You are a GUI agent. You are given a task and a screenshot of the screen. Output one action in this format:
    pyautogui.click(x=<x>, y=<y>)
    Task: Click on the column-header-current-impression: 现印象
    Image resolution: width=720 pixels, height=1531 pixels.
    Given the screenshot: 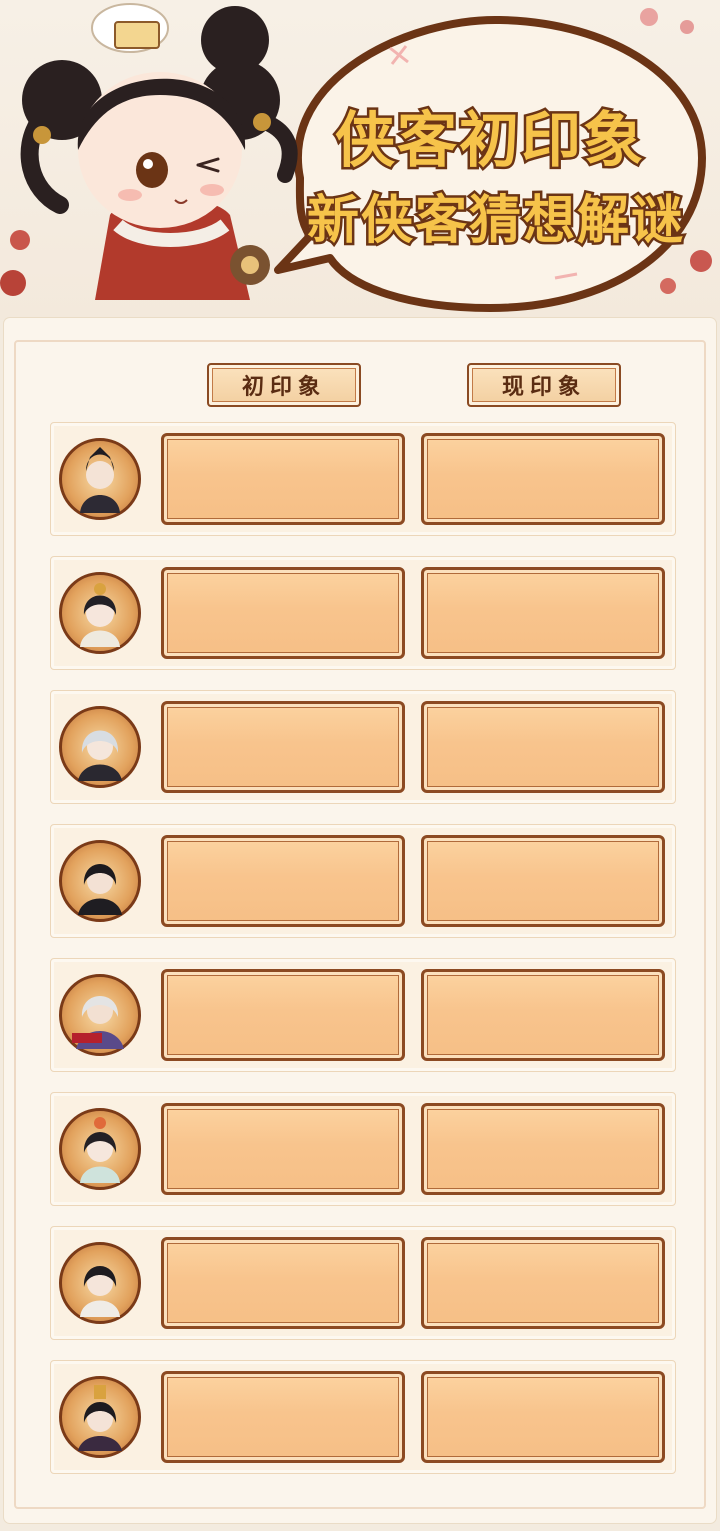 What is the action you would take?
    pyautogui.click(x=544, y=385)
    